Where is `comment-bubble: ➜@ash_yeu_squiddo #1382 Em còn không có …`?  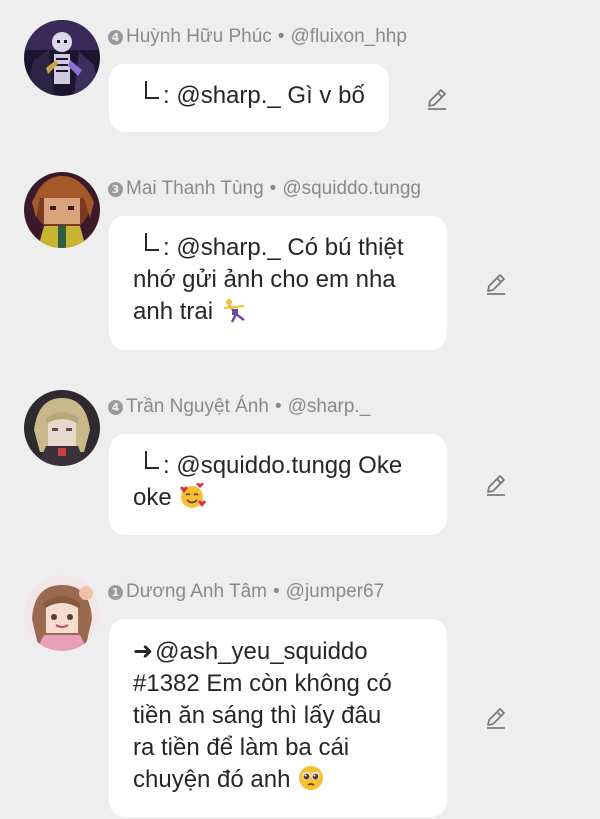
comment-bubble: ➜@ash_yeu_squiddo #1382 Em còn không có … is located at coordinates (278, 718).